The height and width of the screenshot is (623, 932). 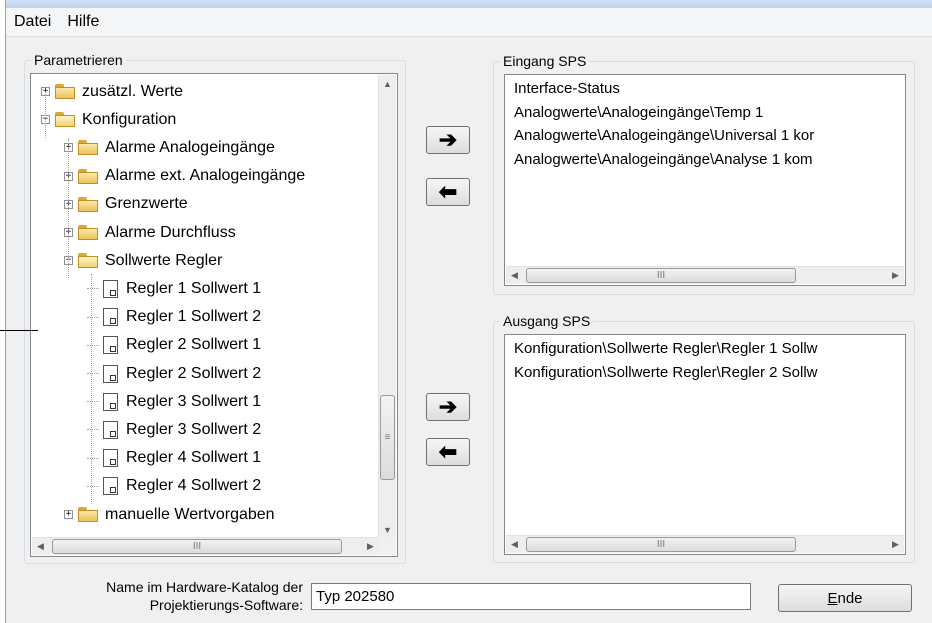 What do you see at coordinates (194, 288) in the screenshot?
I see `tree-item-label: Regler 1 Sollwert 1` at bounding box center [194, 288].